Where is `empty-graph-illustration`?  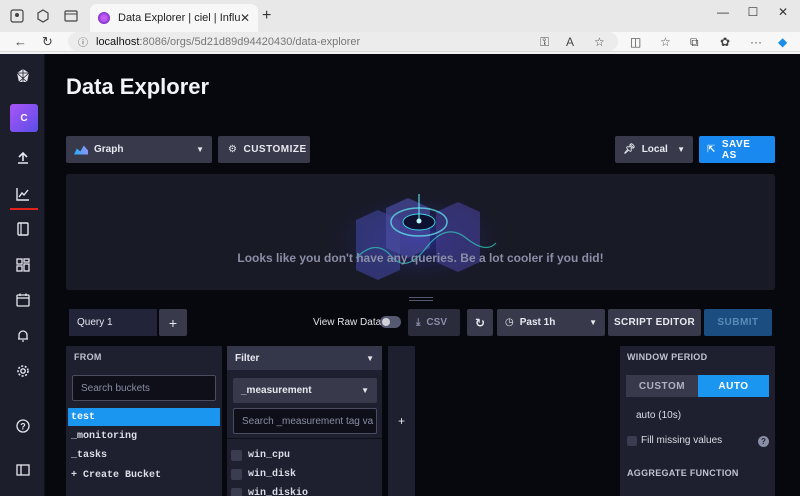
empty-graph-illustration is located at coordinates (416, 238).